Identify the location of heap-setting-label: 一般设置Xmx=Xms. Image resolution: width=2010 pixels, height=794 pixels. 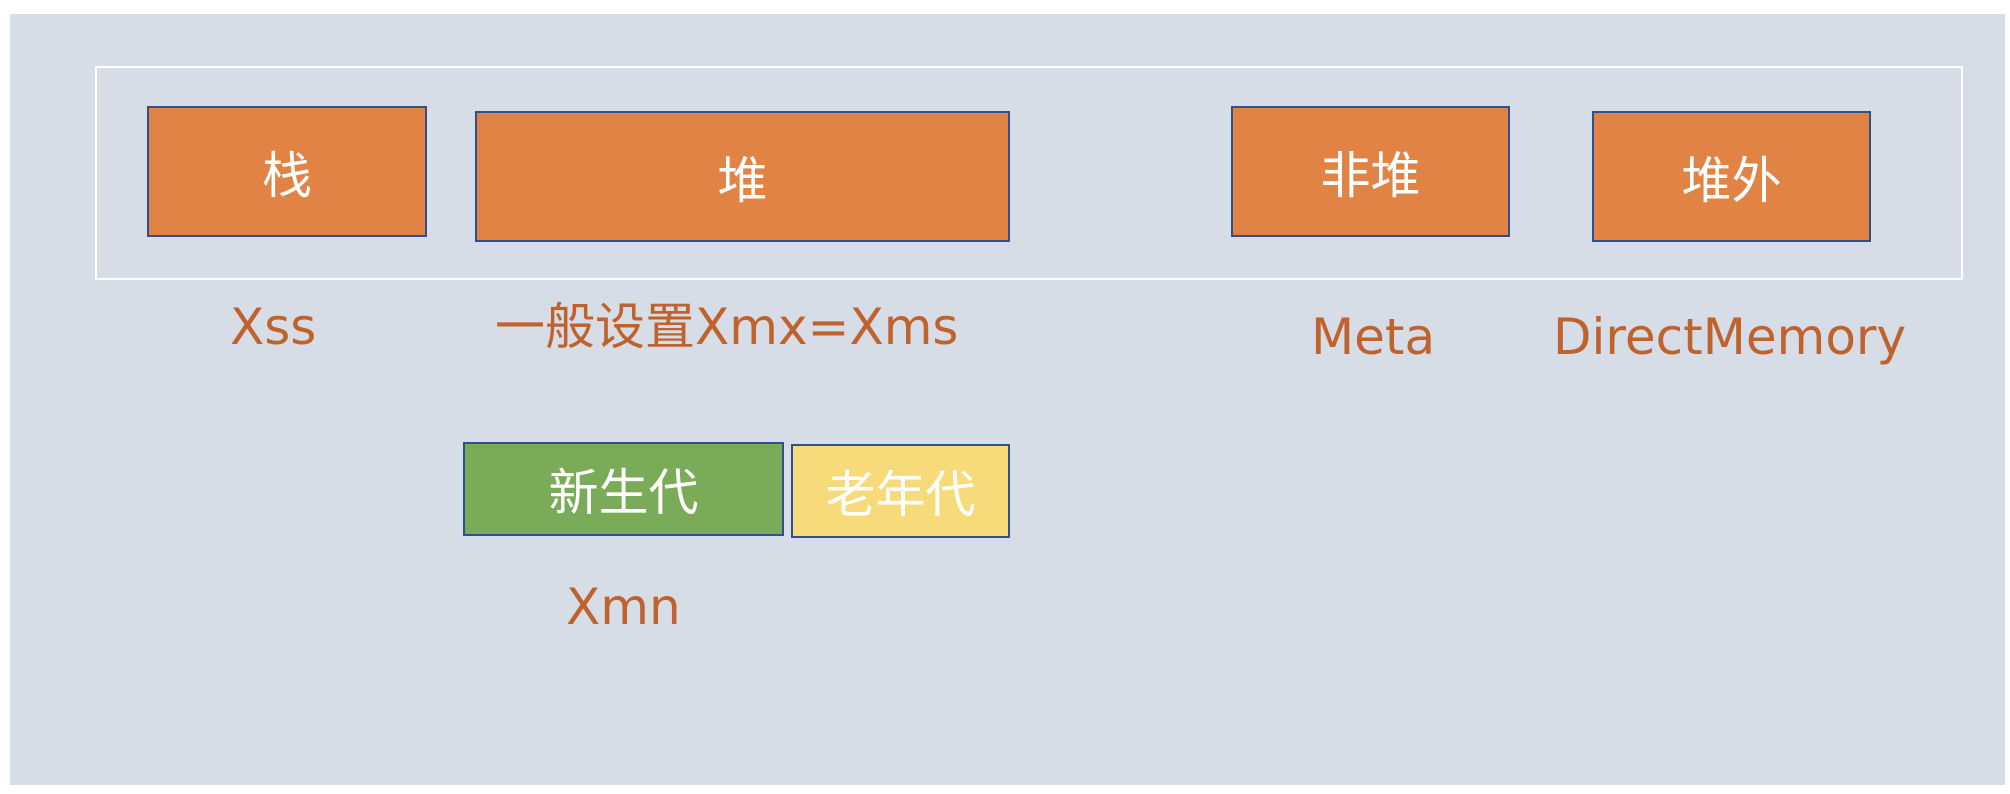
(727, 327).